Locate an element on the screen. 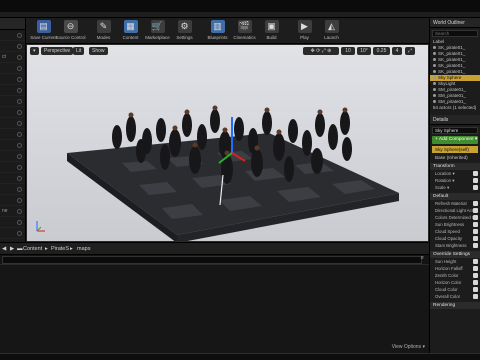 The height and width of the screenshot is (360, 480). default-property-row: Stars Brightness is located at coordinates (455, 245).